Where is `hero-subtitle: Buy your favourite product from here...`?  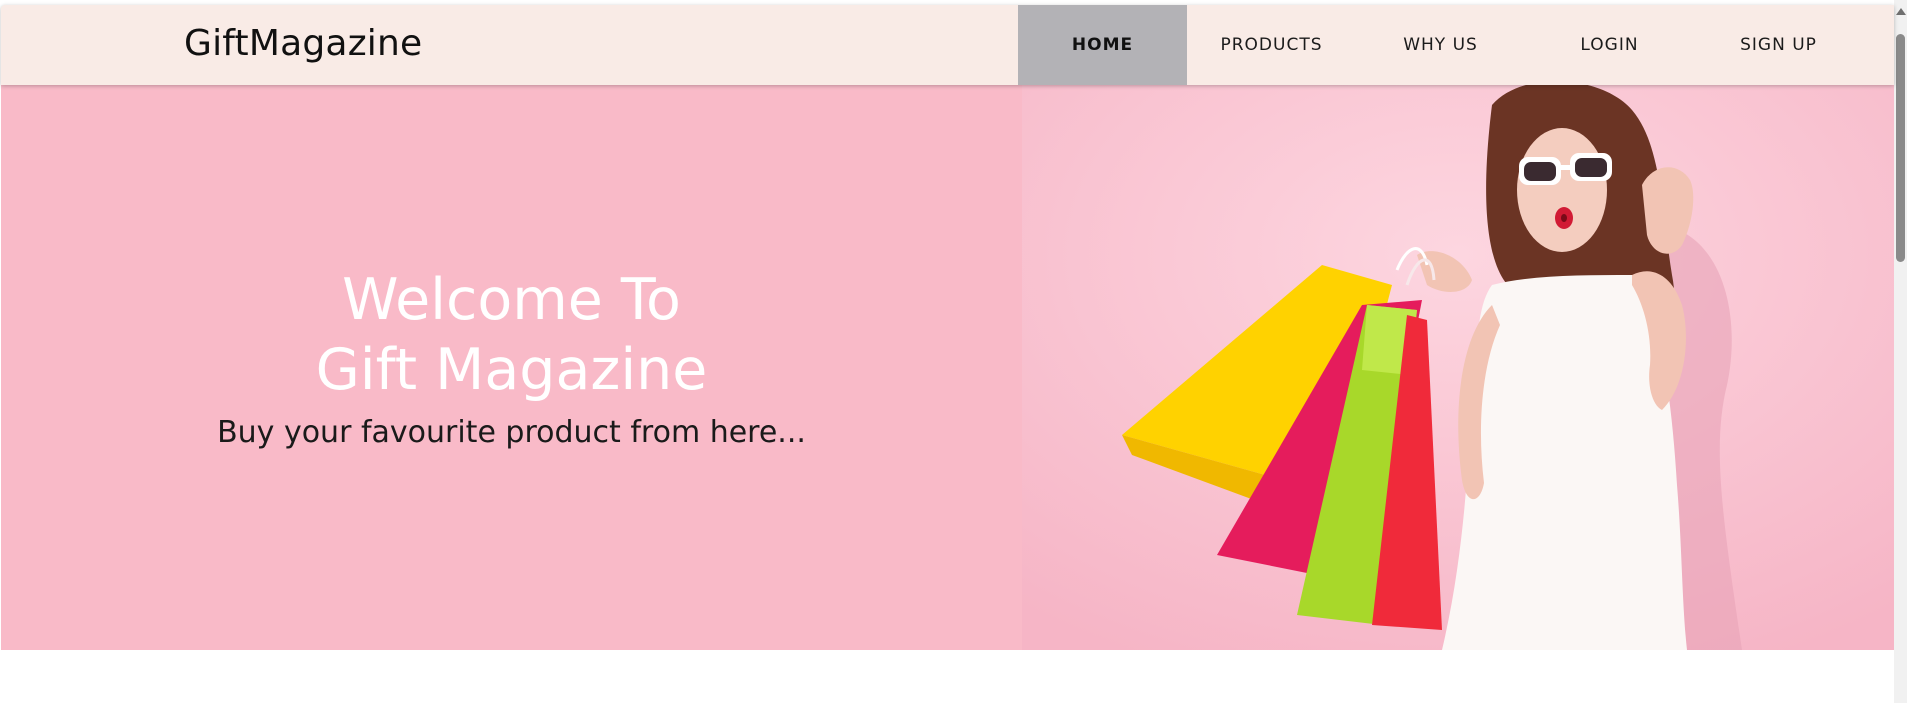
hero-subtitle: Buy your favourite product from here... is located at coordinates (511, 432).